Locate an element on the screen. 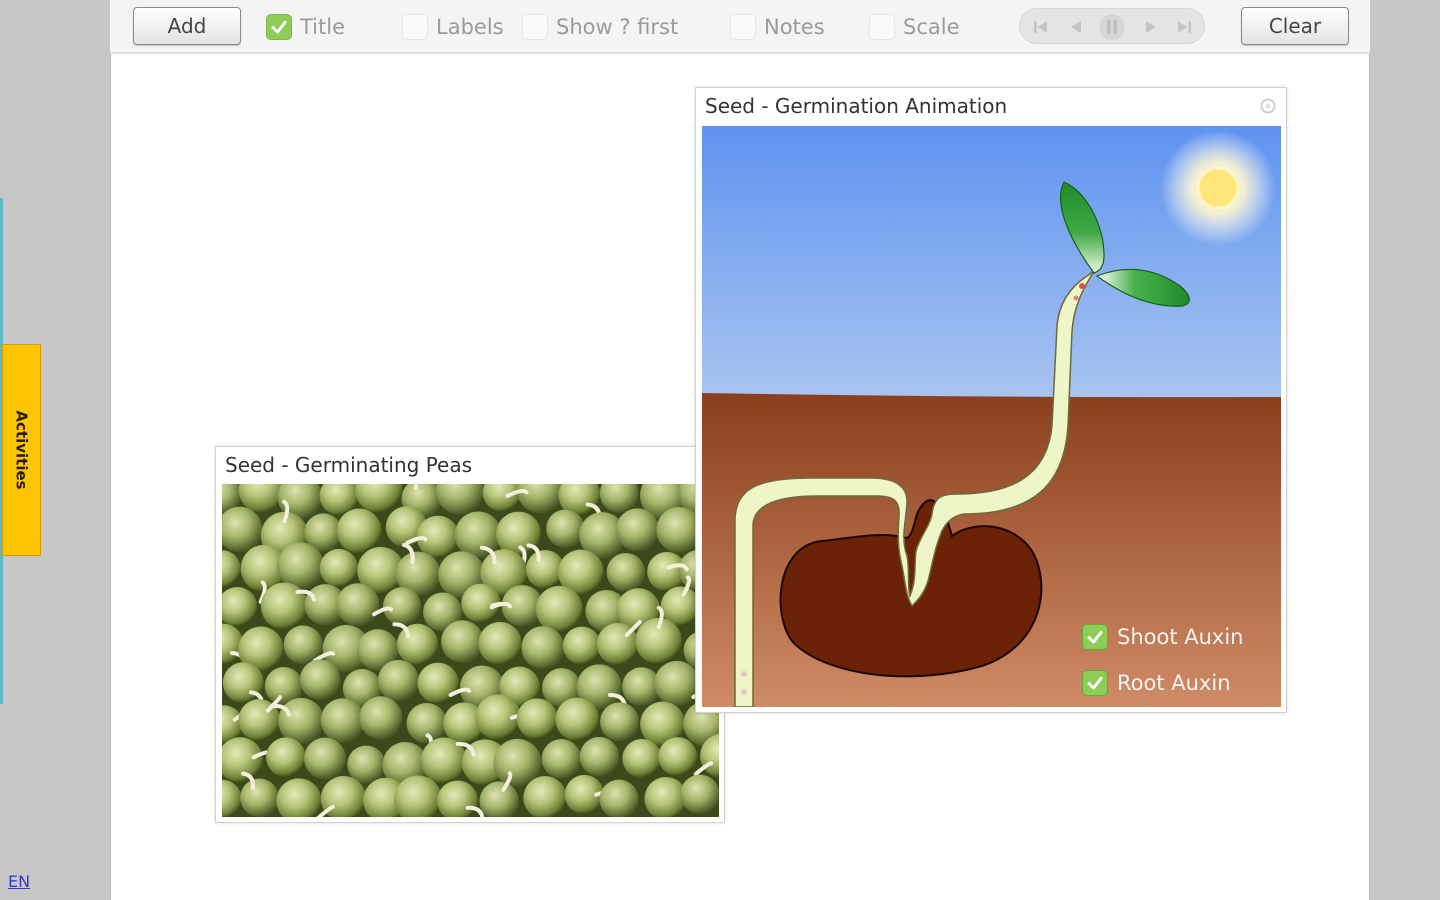 The image size is (1440, 900). back-icon is located at coordinates (1076, 27).